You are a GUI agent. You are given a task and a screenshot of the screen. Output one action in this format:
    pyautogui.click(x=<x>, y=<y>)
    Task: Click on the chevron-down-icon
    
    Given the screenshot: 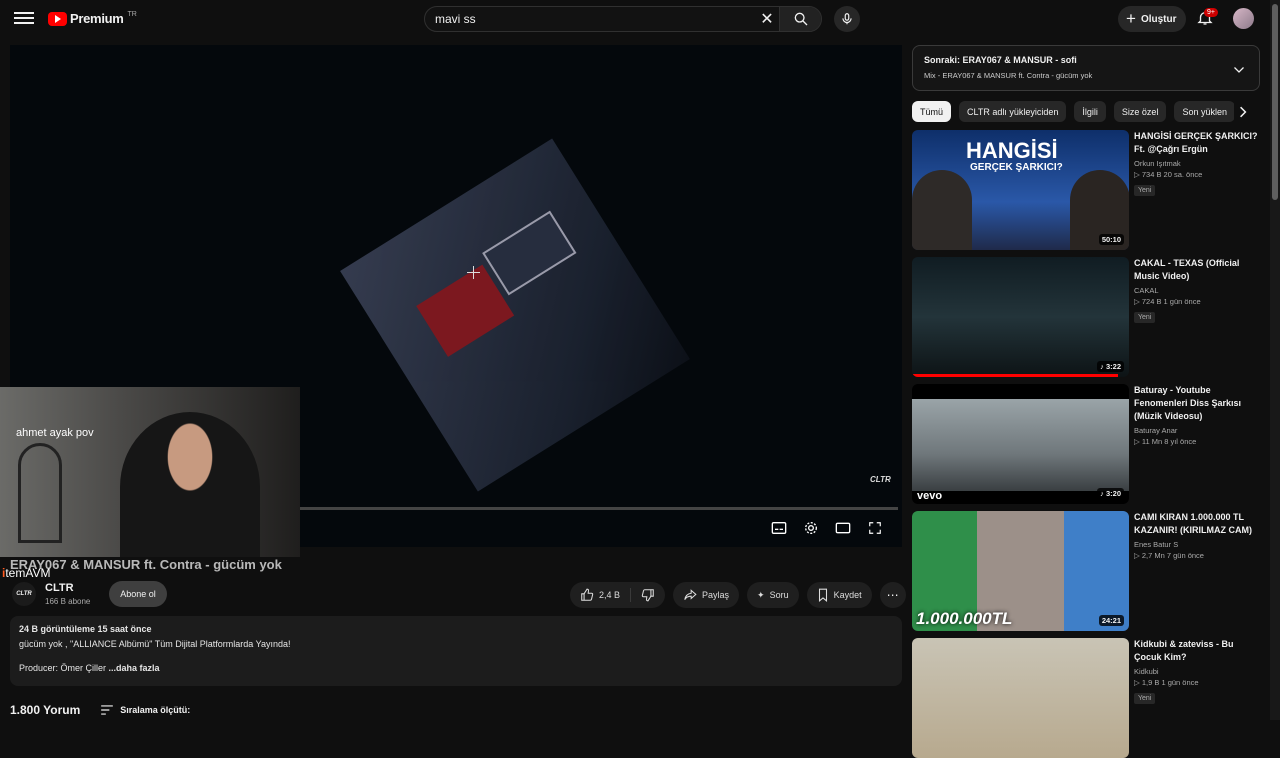 What is the action you would take?
    pyautogui.click(x=1239, y=71)
    